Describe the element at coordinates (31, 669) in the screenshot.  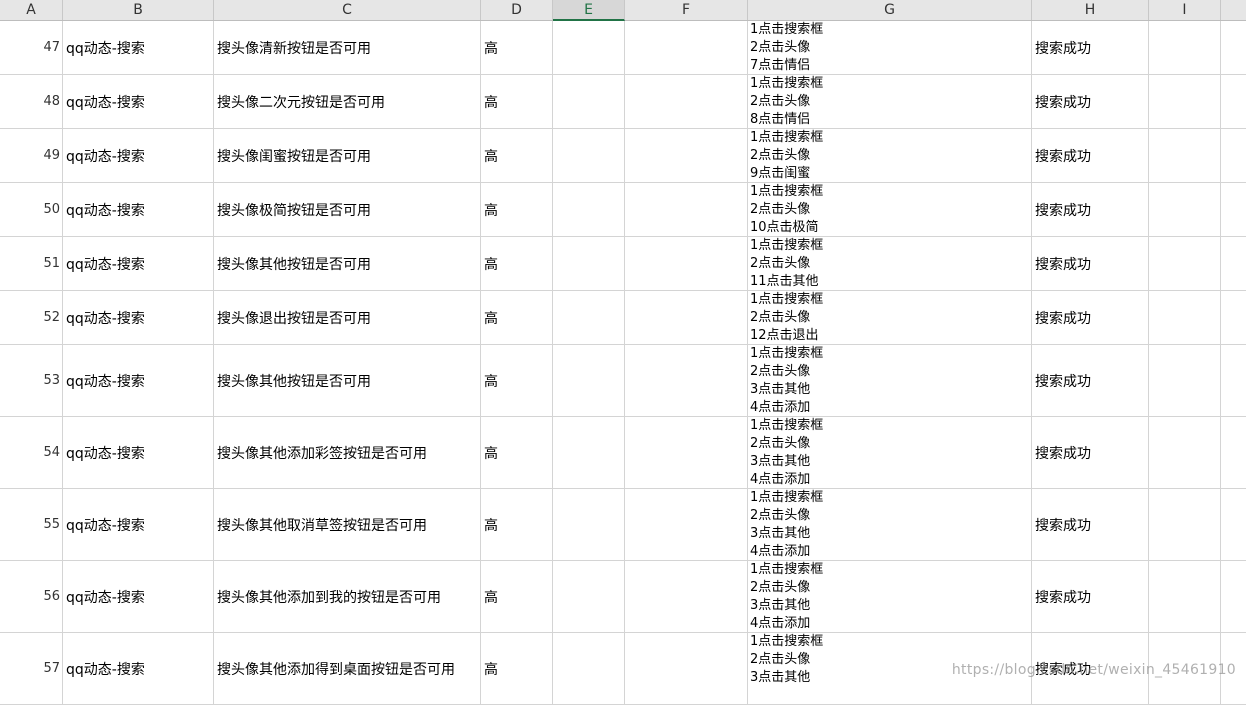
I see `cell-id: 57` at that location.